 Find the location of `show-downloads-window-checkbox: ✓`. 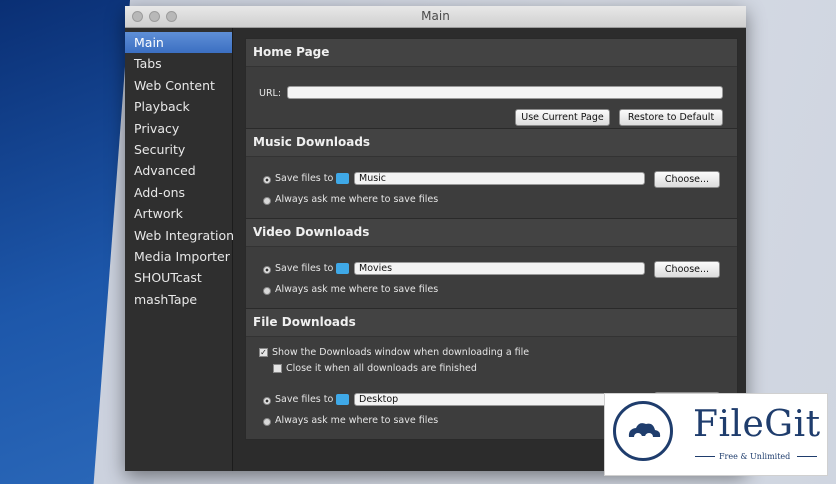

show-downloads-window-checkbox: ✓ is located at coordinates (263, 352).